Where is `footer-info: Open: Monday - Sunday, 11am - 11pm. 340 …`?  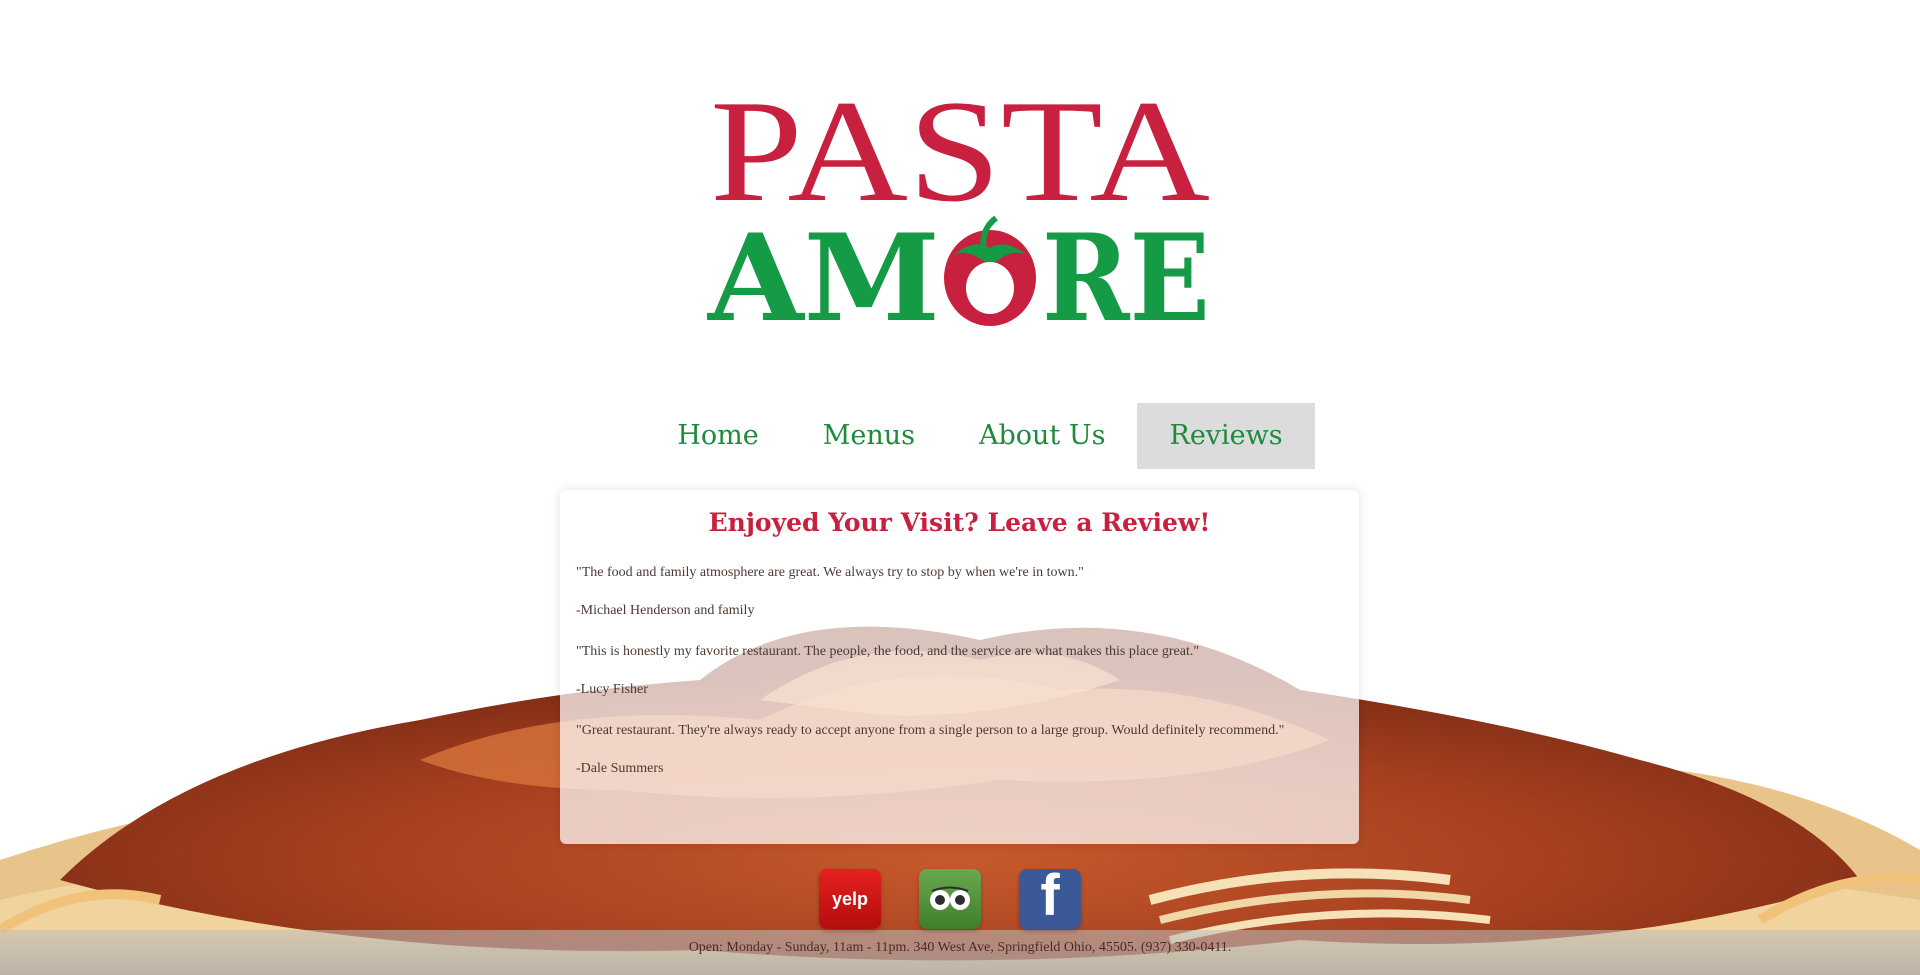 footer-info: Open: Monday - Sunday, 11am - 11pm. 340 … is located at coordinates (960, 947).